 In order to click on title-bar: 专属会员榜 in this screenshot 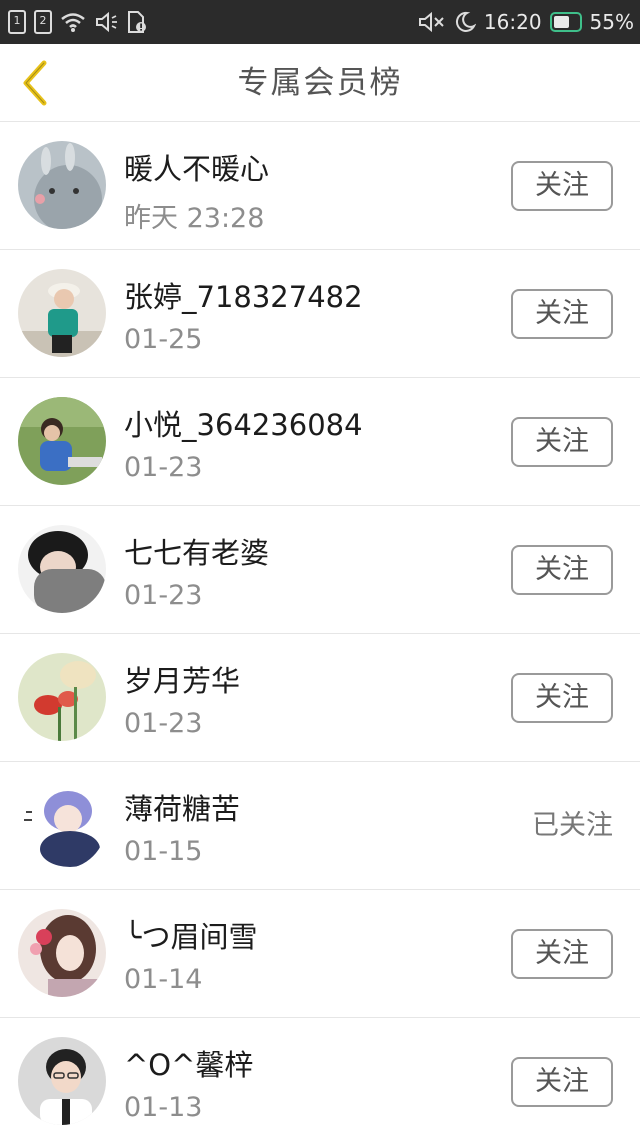, I will do `click(320, 83)`.